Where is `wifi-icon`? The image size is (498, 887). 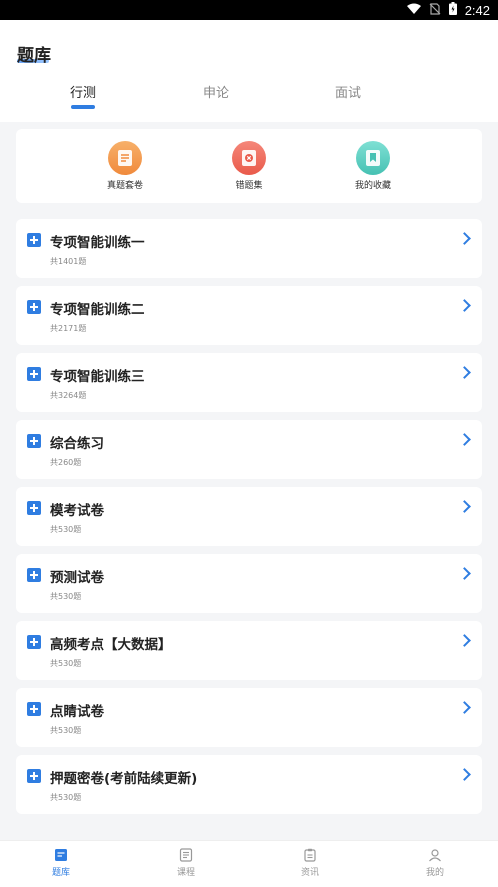
wifi-icon is located at coordinates (413, 10).